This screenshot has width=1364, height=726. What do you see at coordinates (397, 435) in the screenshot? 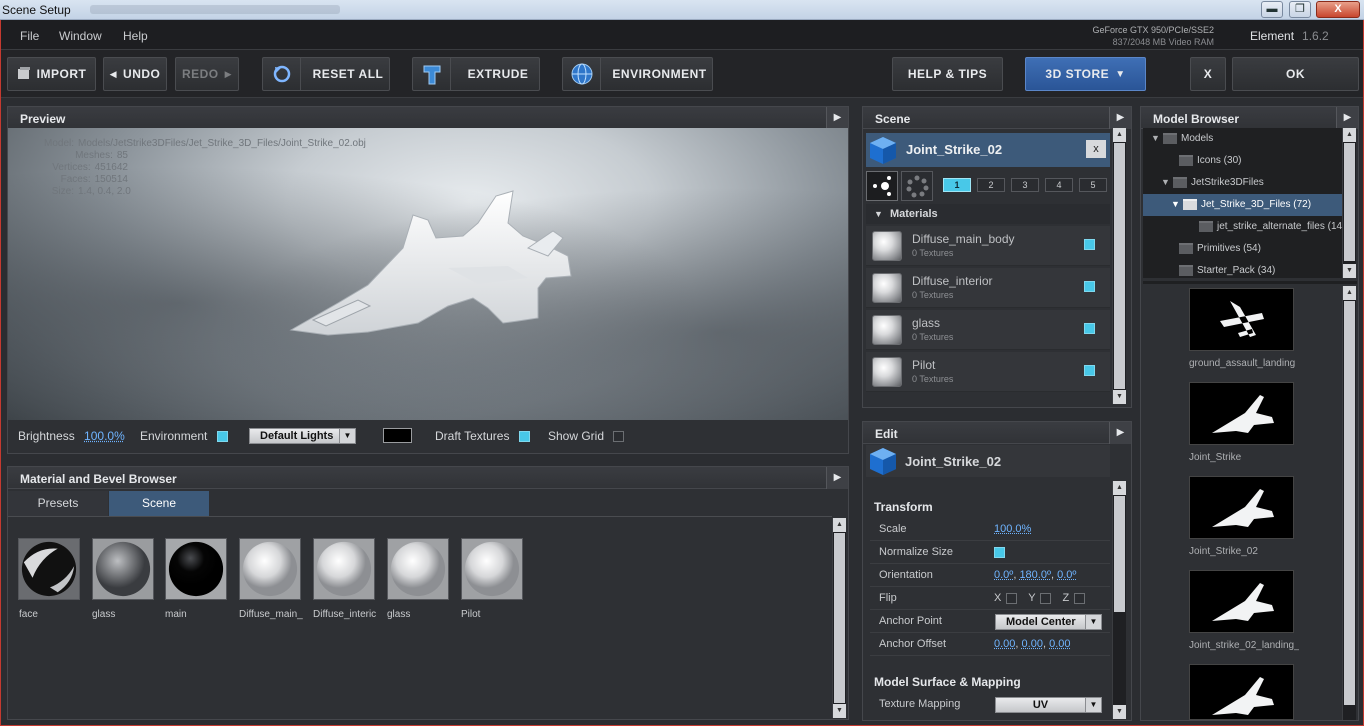
I see `background-color-swatch` at bounding box center [397, 435].